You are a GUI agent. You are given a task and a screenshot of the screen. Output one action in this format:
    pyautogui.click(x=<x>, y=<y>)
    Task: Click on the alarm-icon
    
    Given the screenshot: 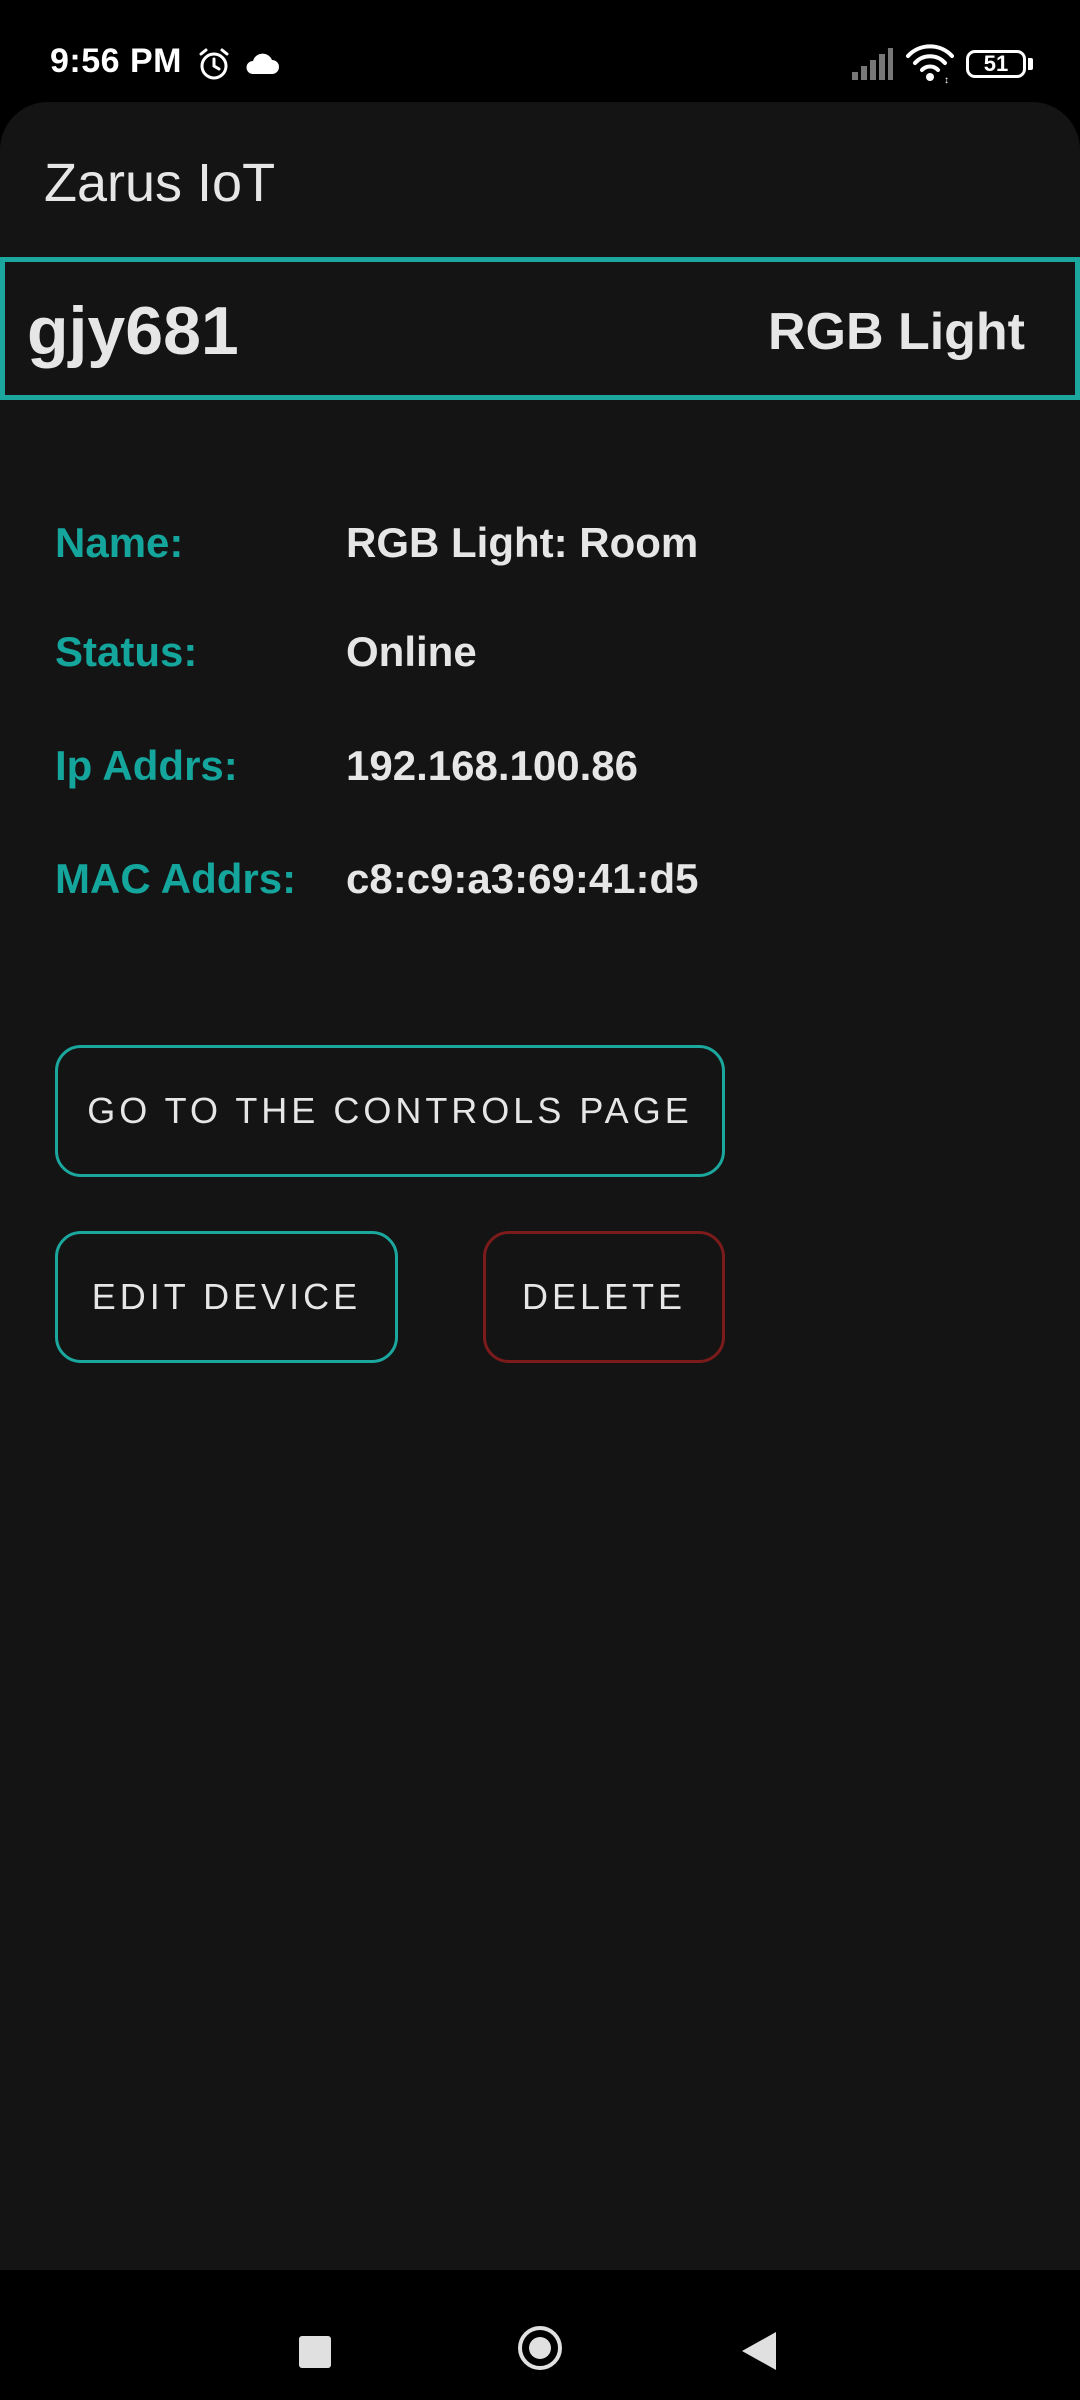 What is the action you would take?
    pyautogui.click(x=214, y=64)
    